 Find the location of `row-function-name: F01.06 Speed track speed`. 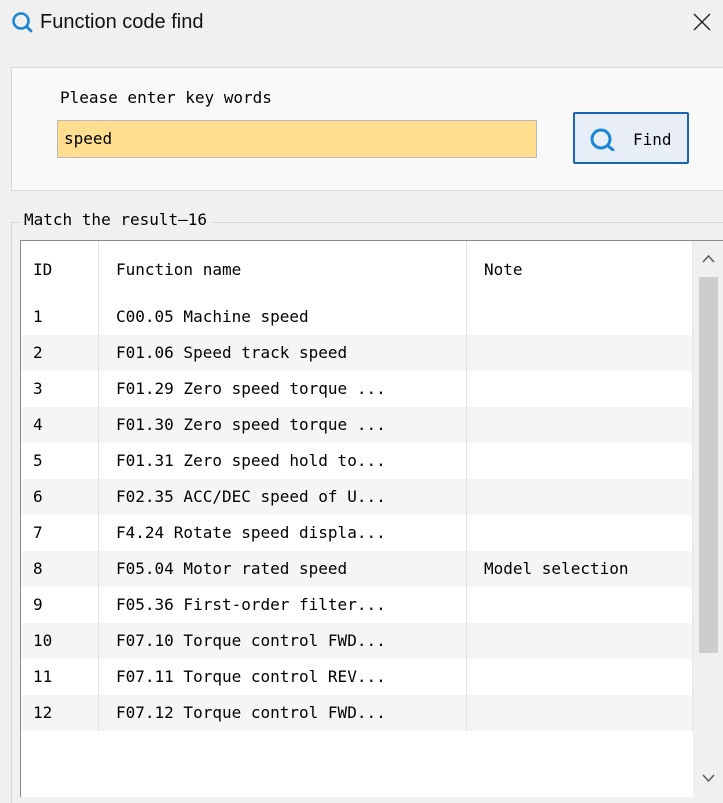

row-function-name: F01.06 Speed track speed is located at coordinates (283, 353).